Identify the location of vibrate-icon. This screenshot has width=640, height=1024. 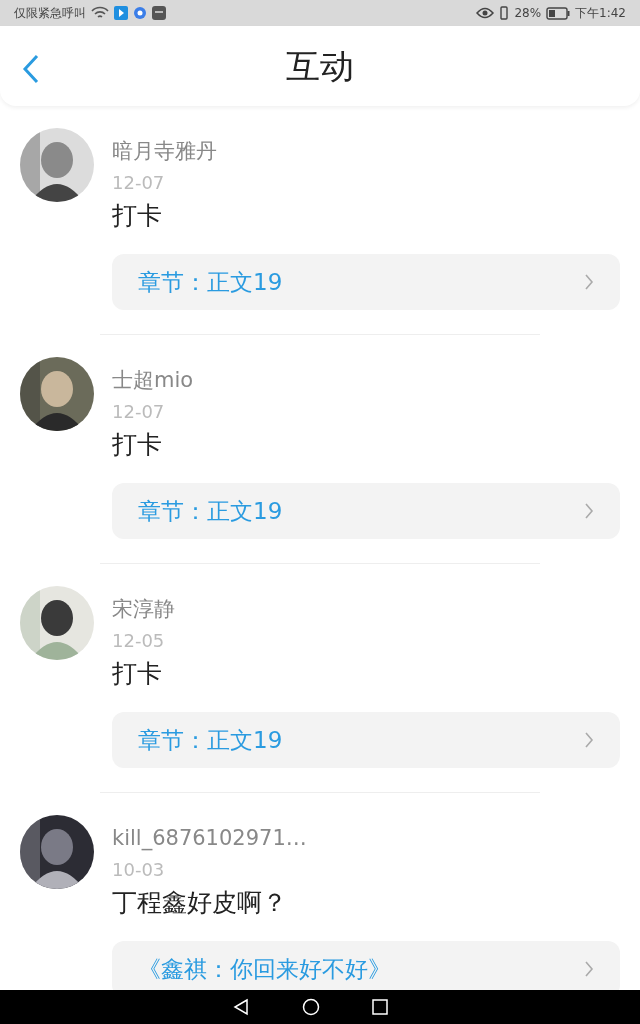
(504, 13).